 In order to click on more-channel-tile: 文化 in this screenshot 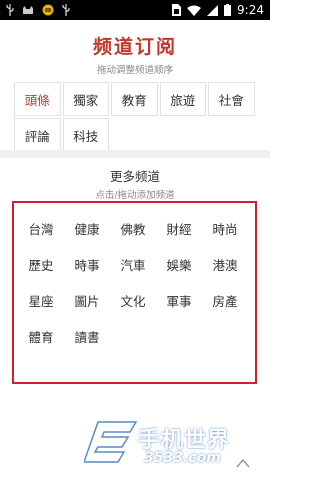, I will do `click(133, 300)`.